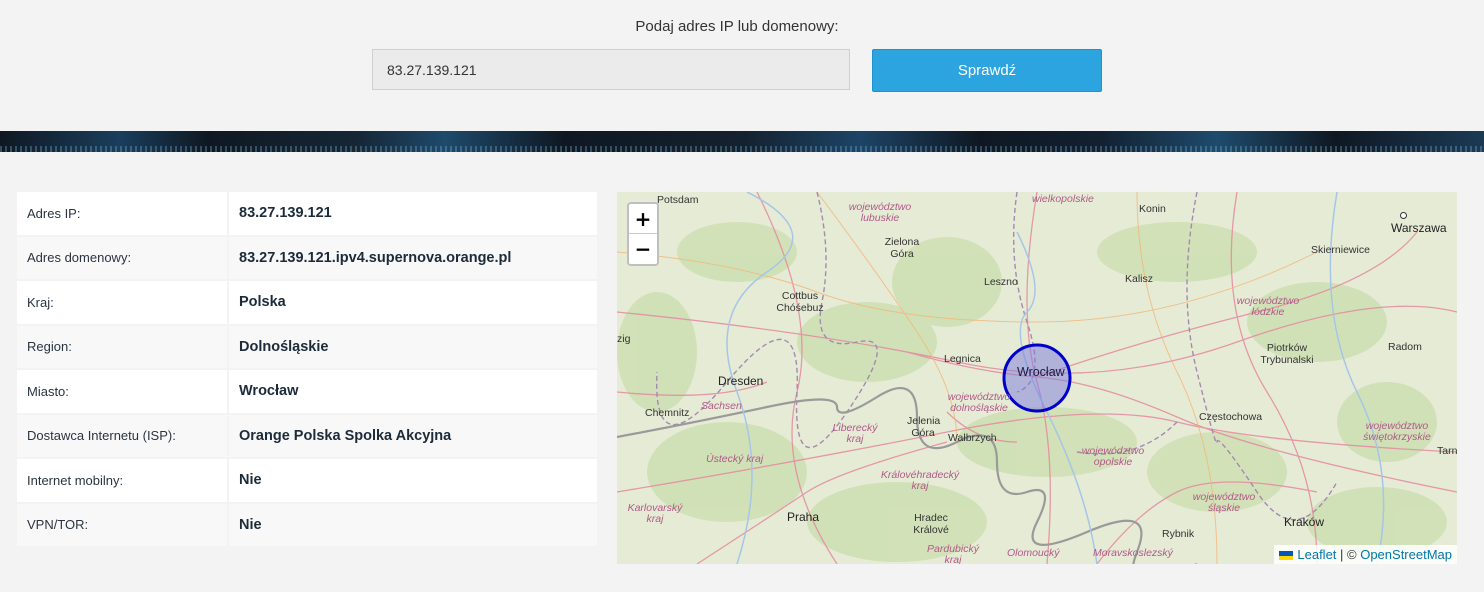  What do you see at coordinates (1178, 534) in the screenshot?
I see `map-label-rybnik: Rybnik` at bounding box center [1178, 534].